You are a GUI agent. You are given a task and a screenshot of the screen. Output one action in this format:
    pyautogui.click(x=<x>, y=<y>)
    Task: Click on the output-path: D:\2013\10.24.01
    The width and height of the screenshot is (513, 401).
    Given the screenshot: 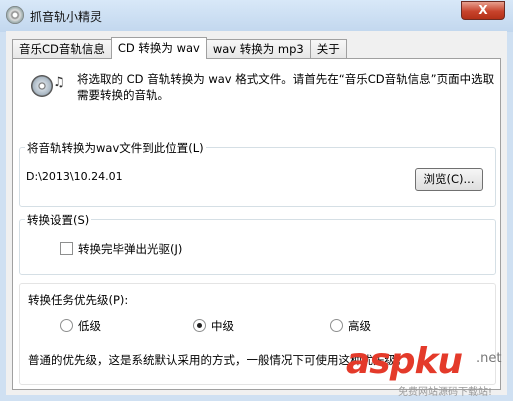 What is the action you would take?
    pyautogui.click(x=74, y=176)
    